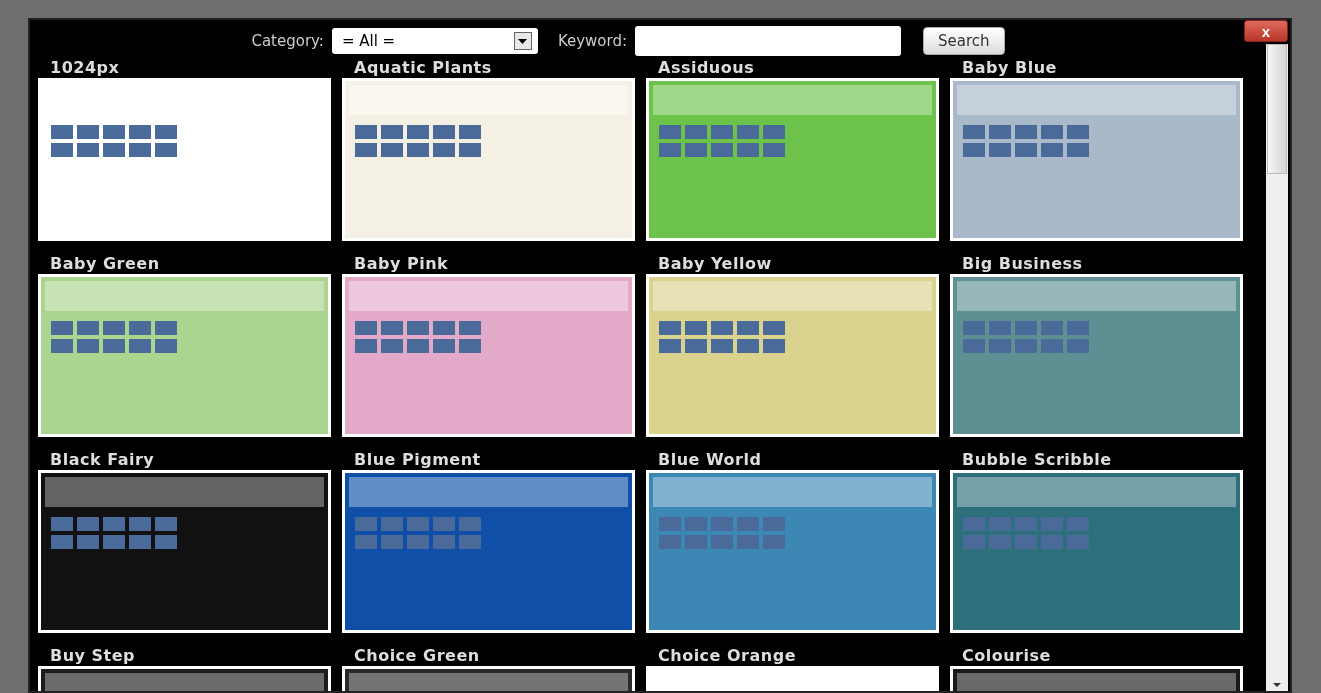 This screenshot has width=1321, height=693. What do you see at coordinates (102, 460) in the screenshot?
I see `theme-name: Black Fairy` at bounding box center [102, 460].